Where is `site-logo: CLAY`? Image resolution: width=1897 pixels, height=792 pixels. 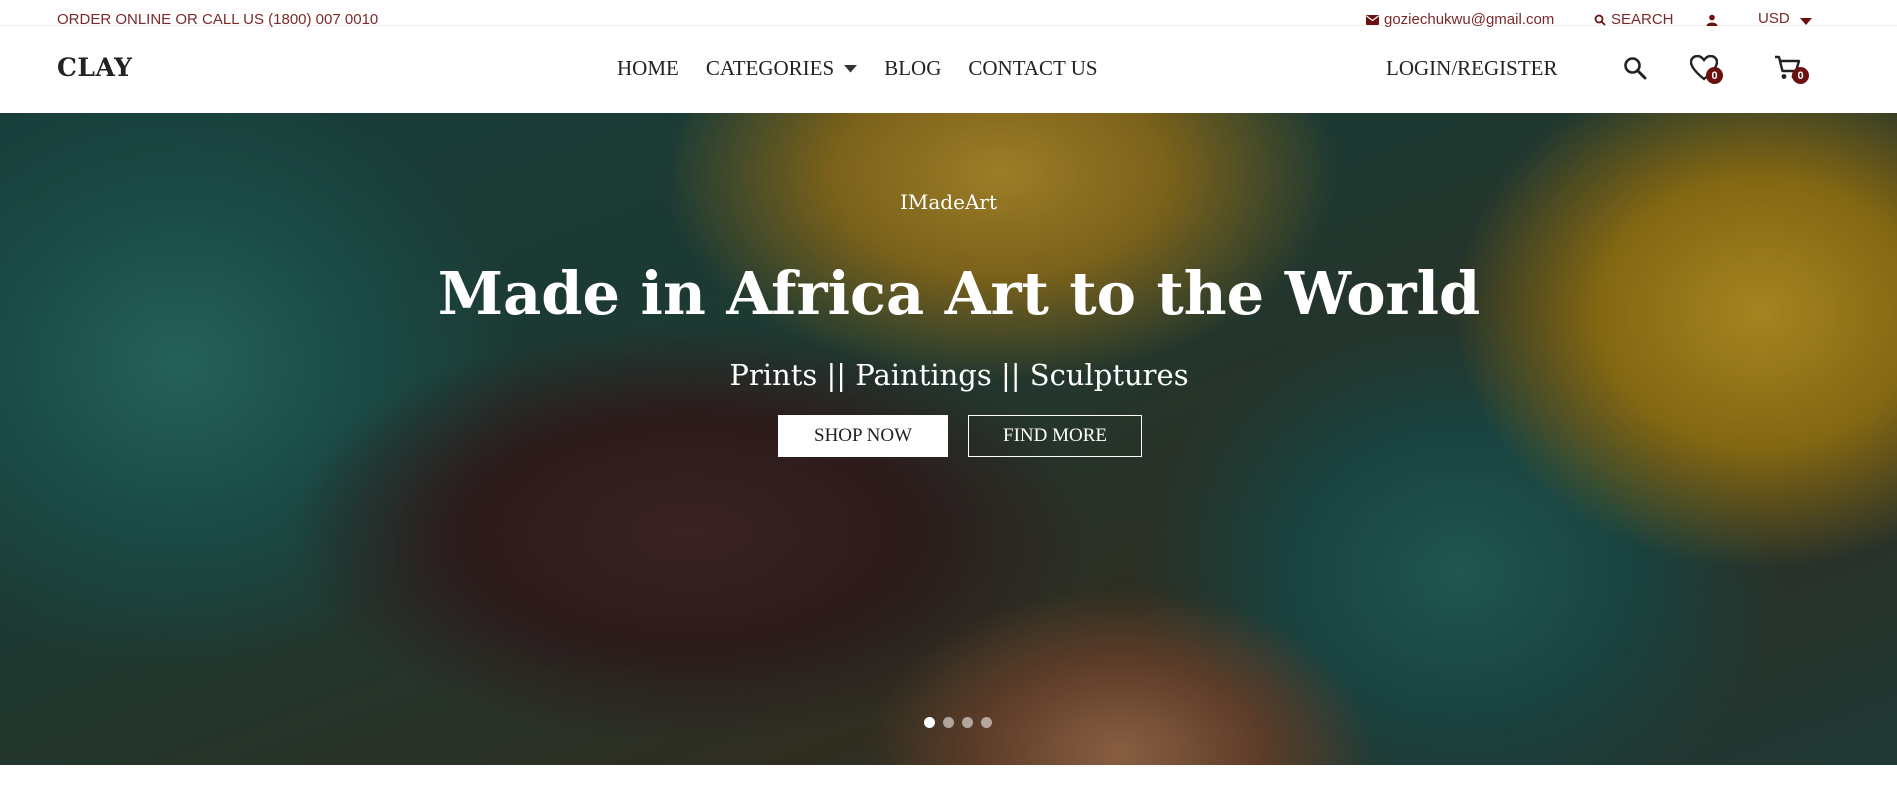
site-logo: CLAY is located at coordinates (94, 67).